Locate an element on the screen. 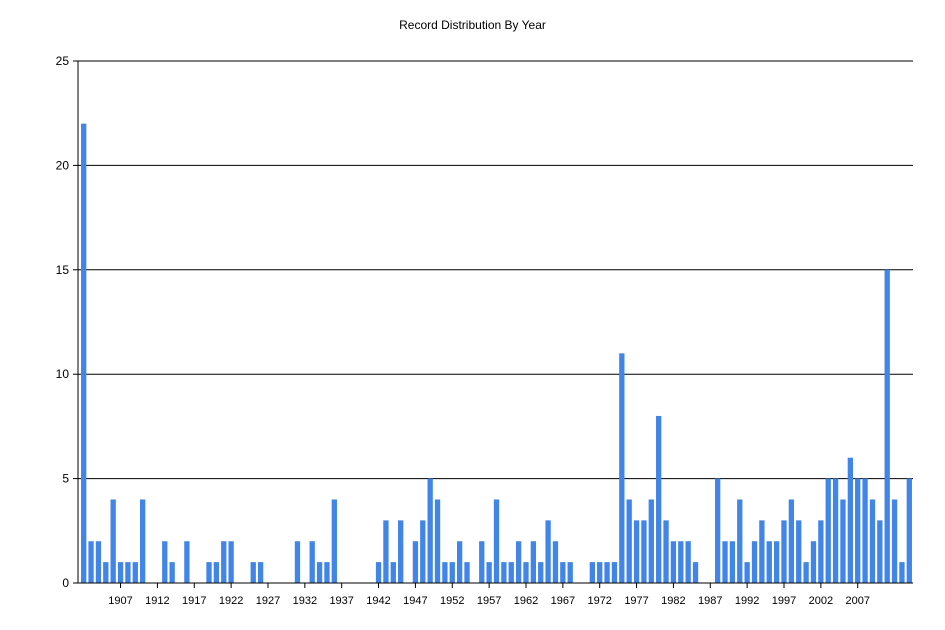  x-tick-label: 2002 is located at coordinates (821, 601).